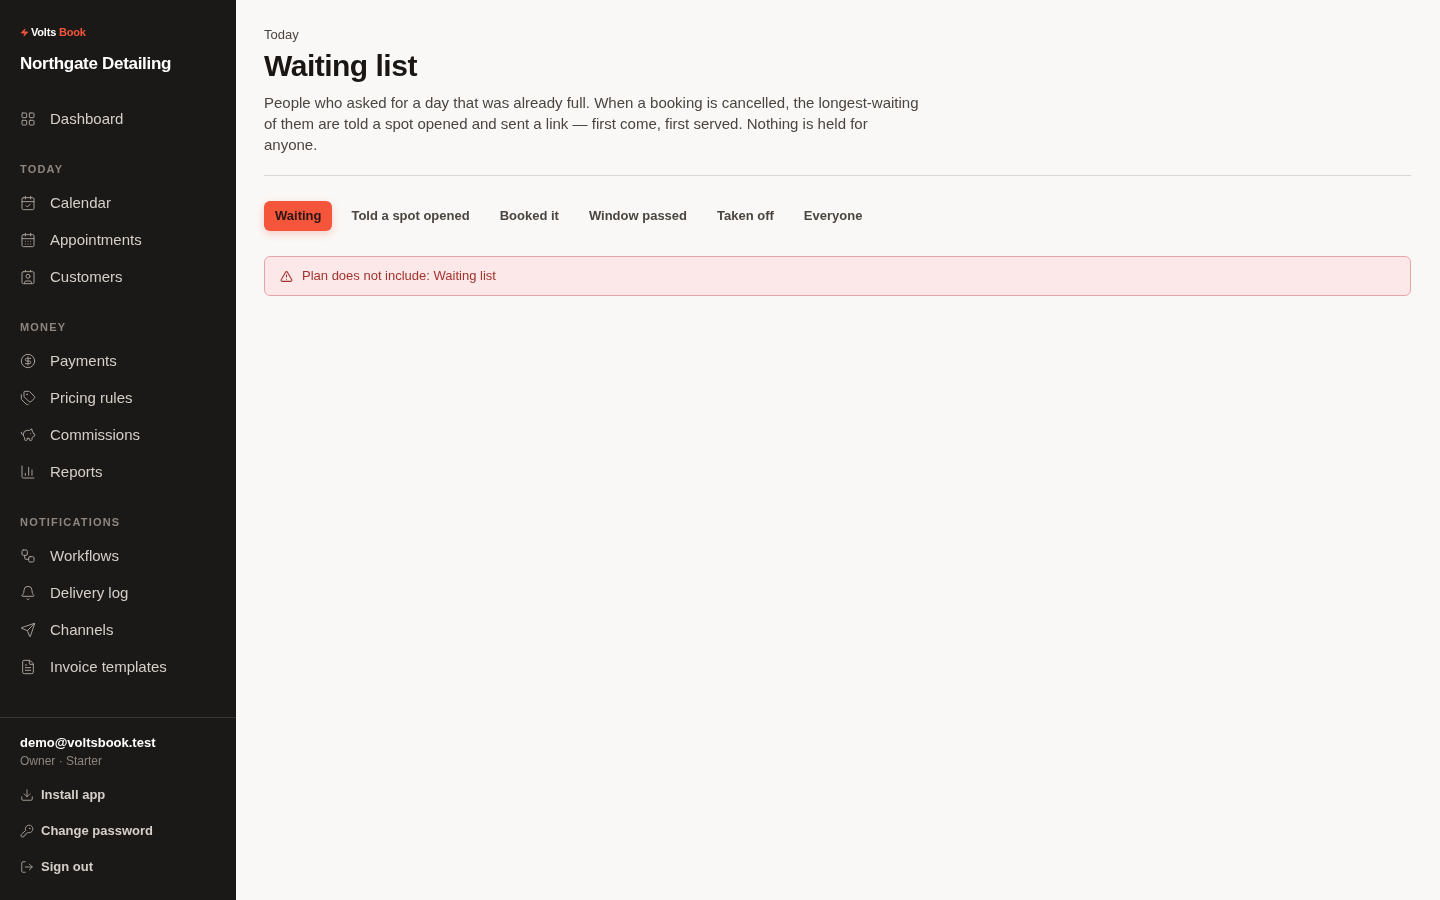 The width and height of the screenshot is (1440, 900). What do you see at coordinates (118, 831) in the screenshot?
I see `account-action-link: Change password` at bounding box center [118, 831].